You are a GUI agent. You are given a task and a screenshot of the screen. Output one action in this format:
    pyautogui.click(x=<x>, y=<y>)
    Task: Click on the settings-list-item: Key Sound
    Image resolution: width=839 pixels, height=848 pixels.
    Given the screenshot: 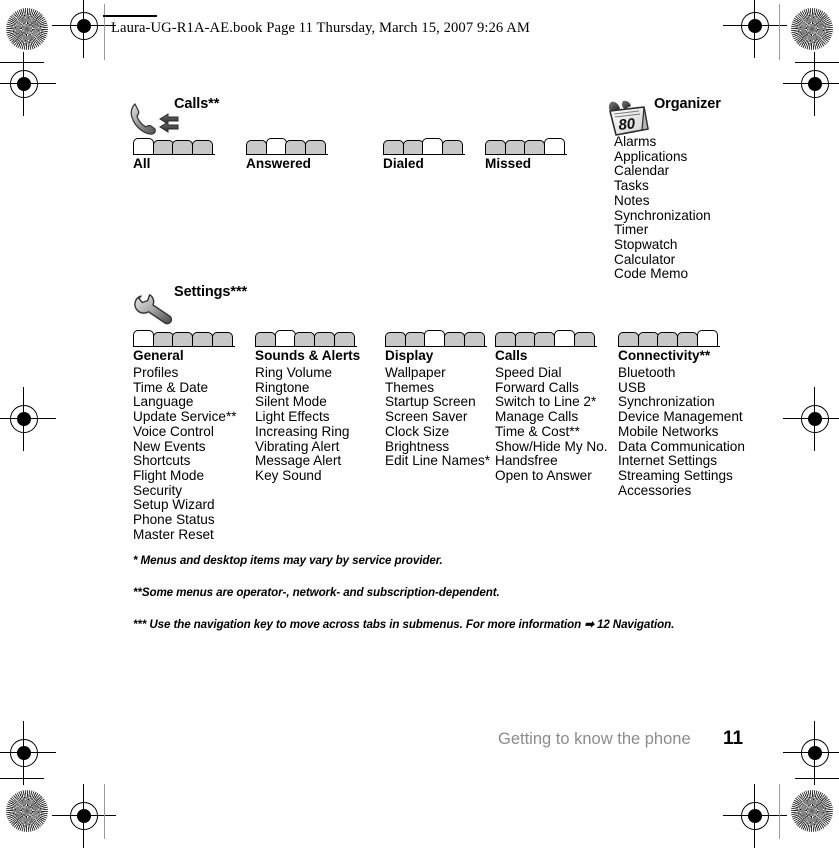 What is the action you would take?
    pyautogui.click(x=307, y=476)
    